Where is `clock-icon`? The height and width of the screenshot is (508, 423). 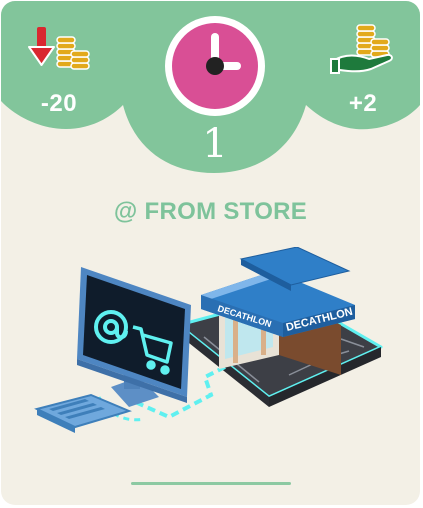 clock-icon is located at coordinates (215, 66).